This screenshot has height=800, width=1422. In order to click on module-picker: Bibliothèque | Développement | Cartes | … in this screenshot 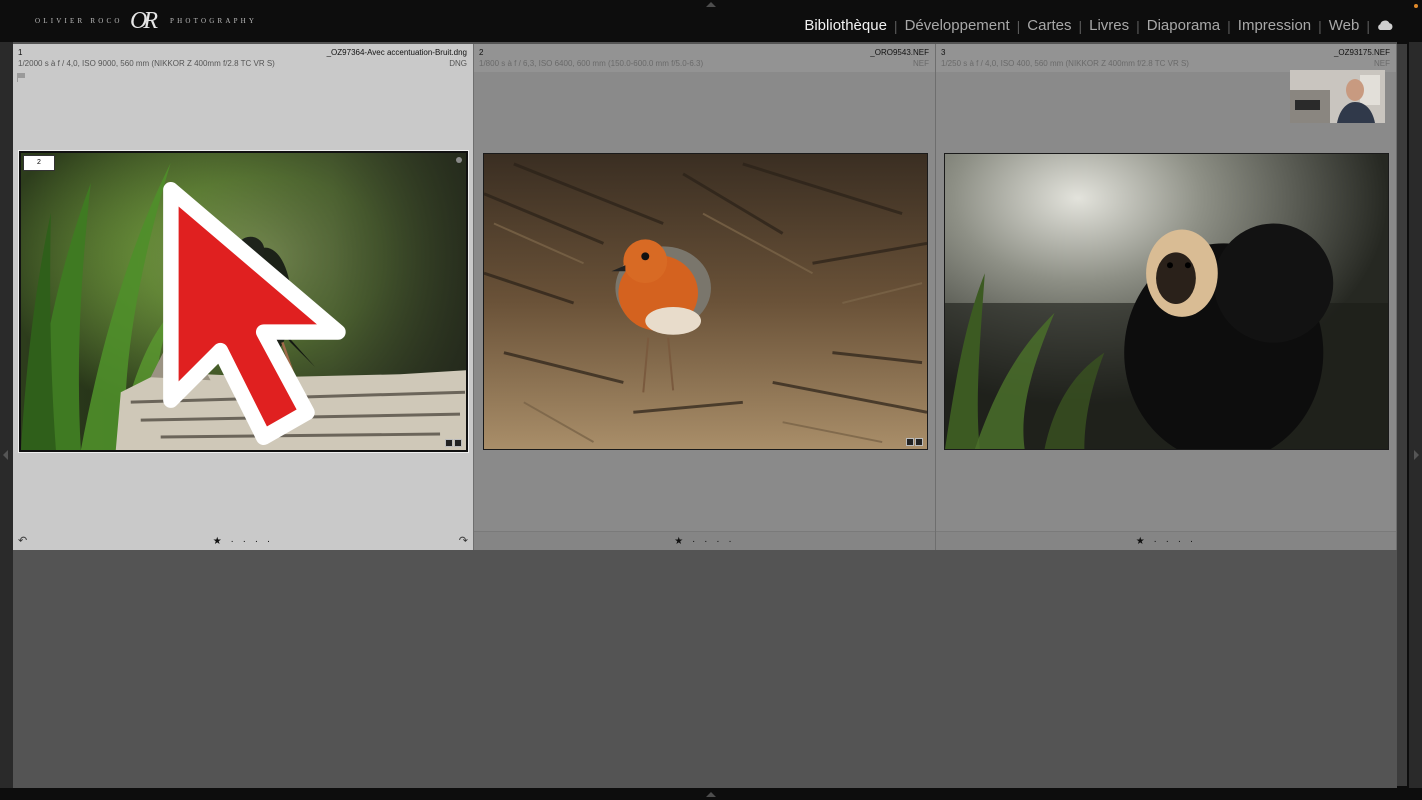, I will do `click(1095, 25)`.